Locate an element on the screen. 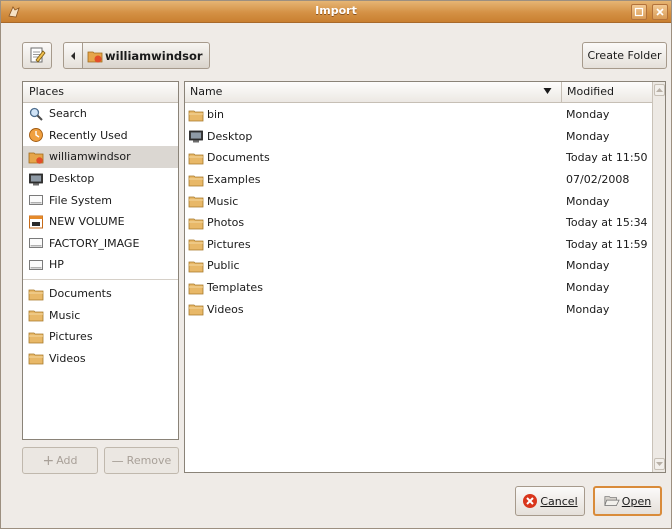 The image size is (672, 529). add-bookmark-button: + Add is located at coordinates (60, 460).